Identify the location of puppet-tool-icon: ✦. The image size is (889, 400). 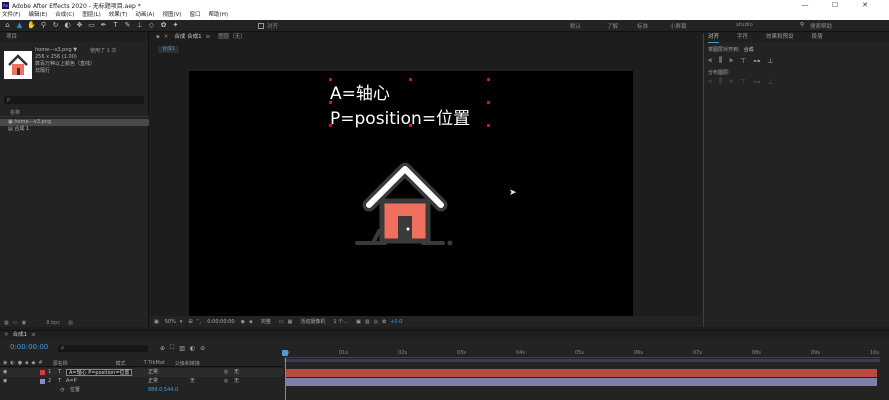
(175, 25).